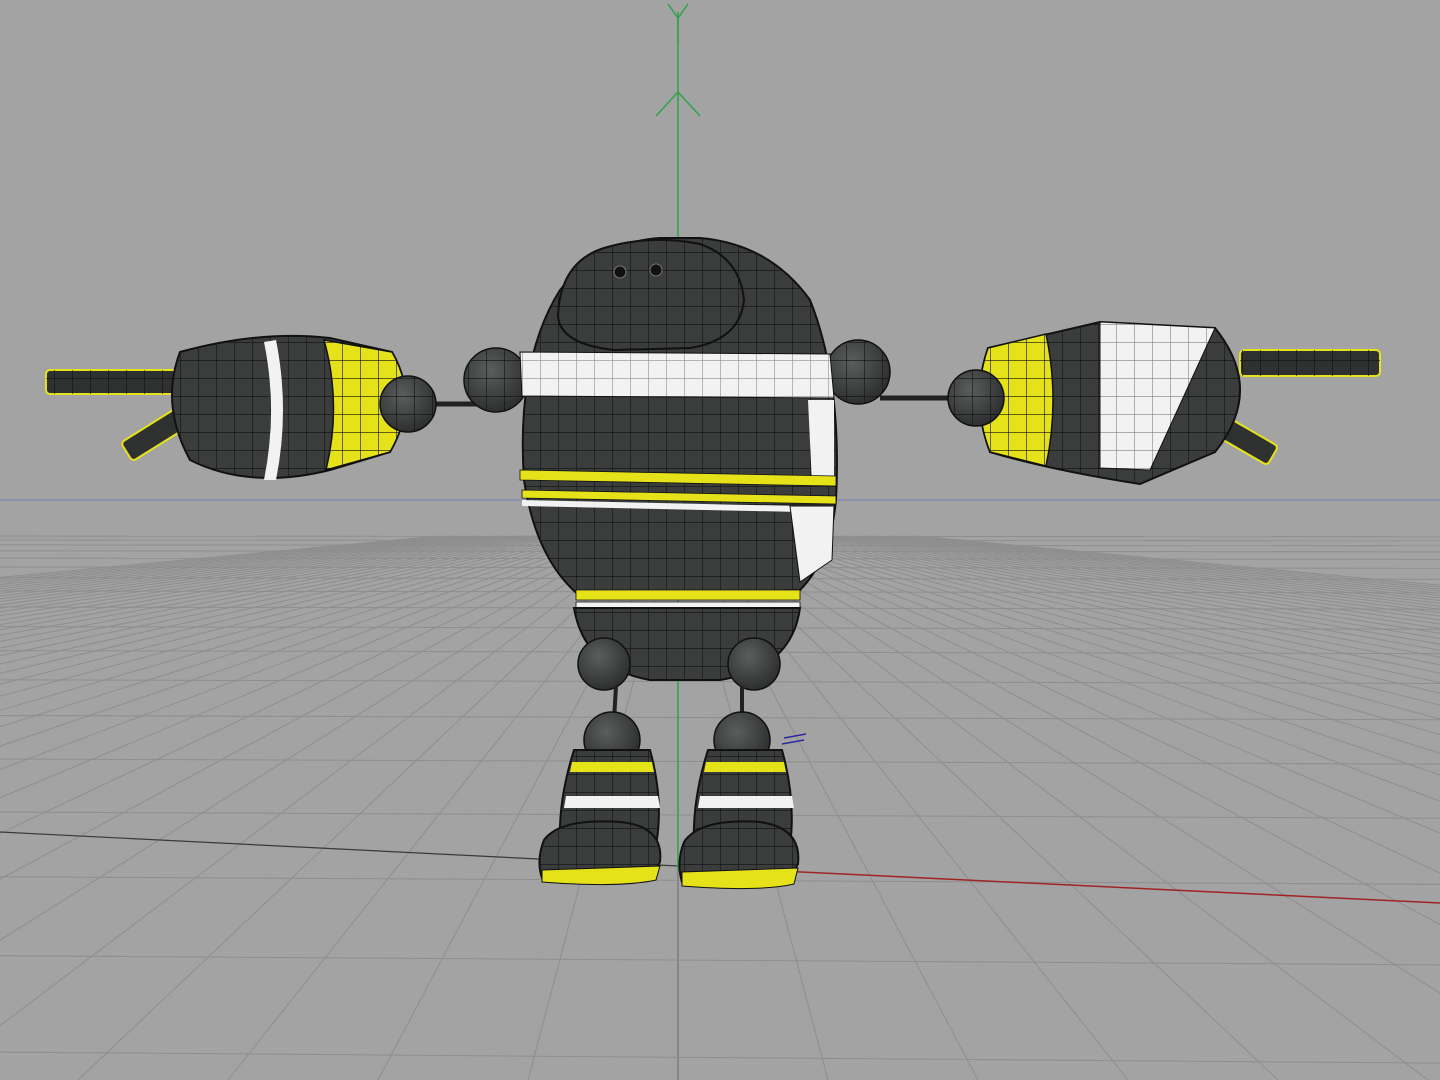  What do you see at coordinates (241, 407) in the screenshot?
I see `left-arm` at bounding box center [241, 407].